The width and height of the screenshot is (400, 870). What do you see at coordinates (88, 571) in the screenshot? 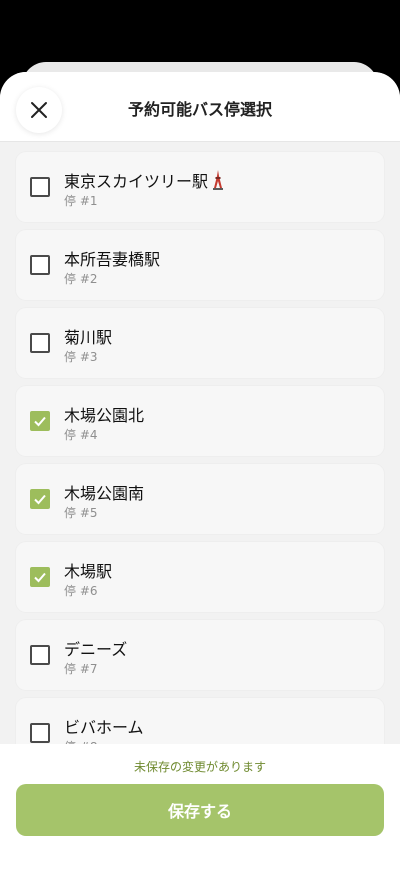
I see `stop-name: 木場駅` at bounding box center [88, 571].